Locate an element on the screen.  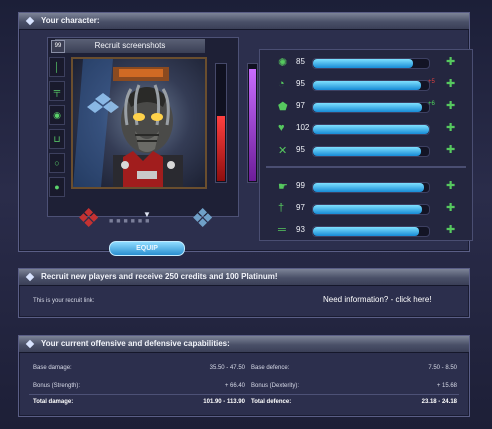
dagger-icon: † is located at coordinates (281, 208).